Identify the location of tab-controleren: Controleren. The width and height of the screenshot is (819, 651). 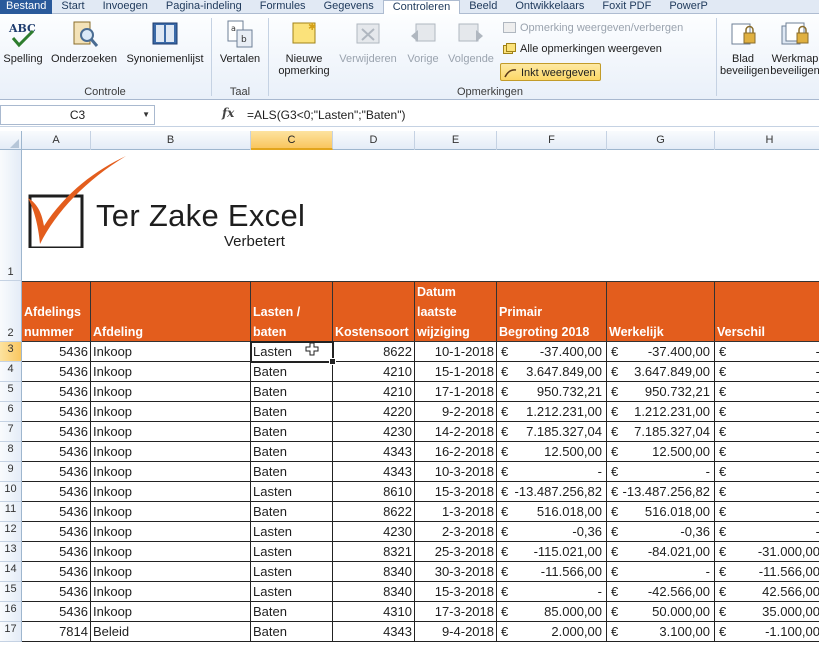
(421, 7).